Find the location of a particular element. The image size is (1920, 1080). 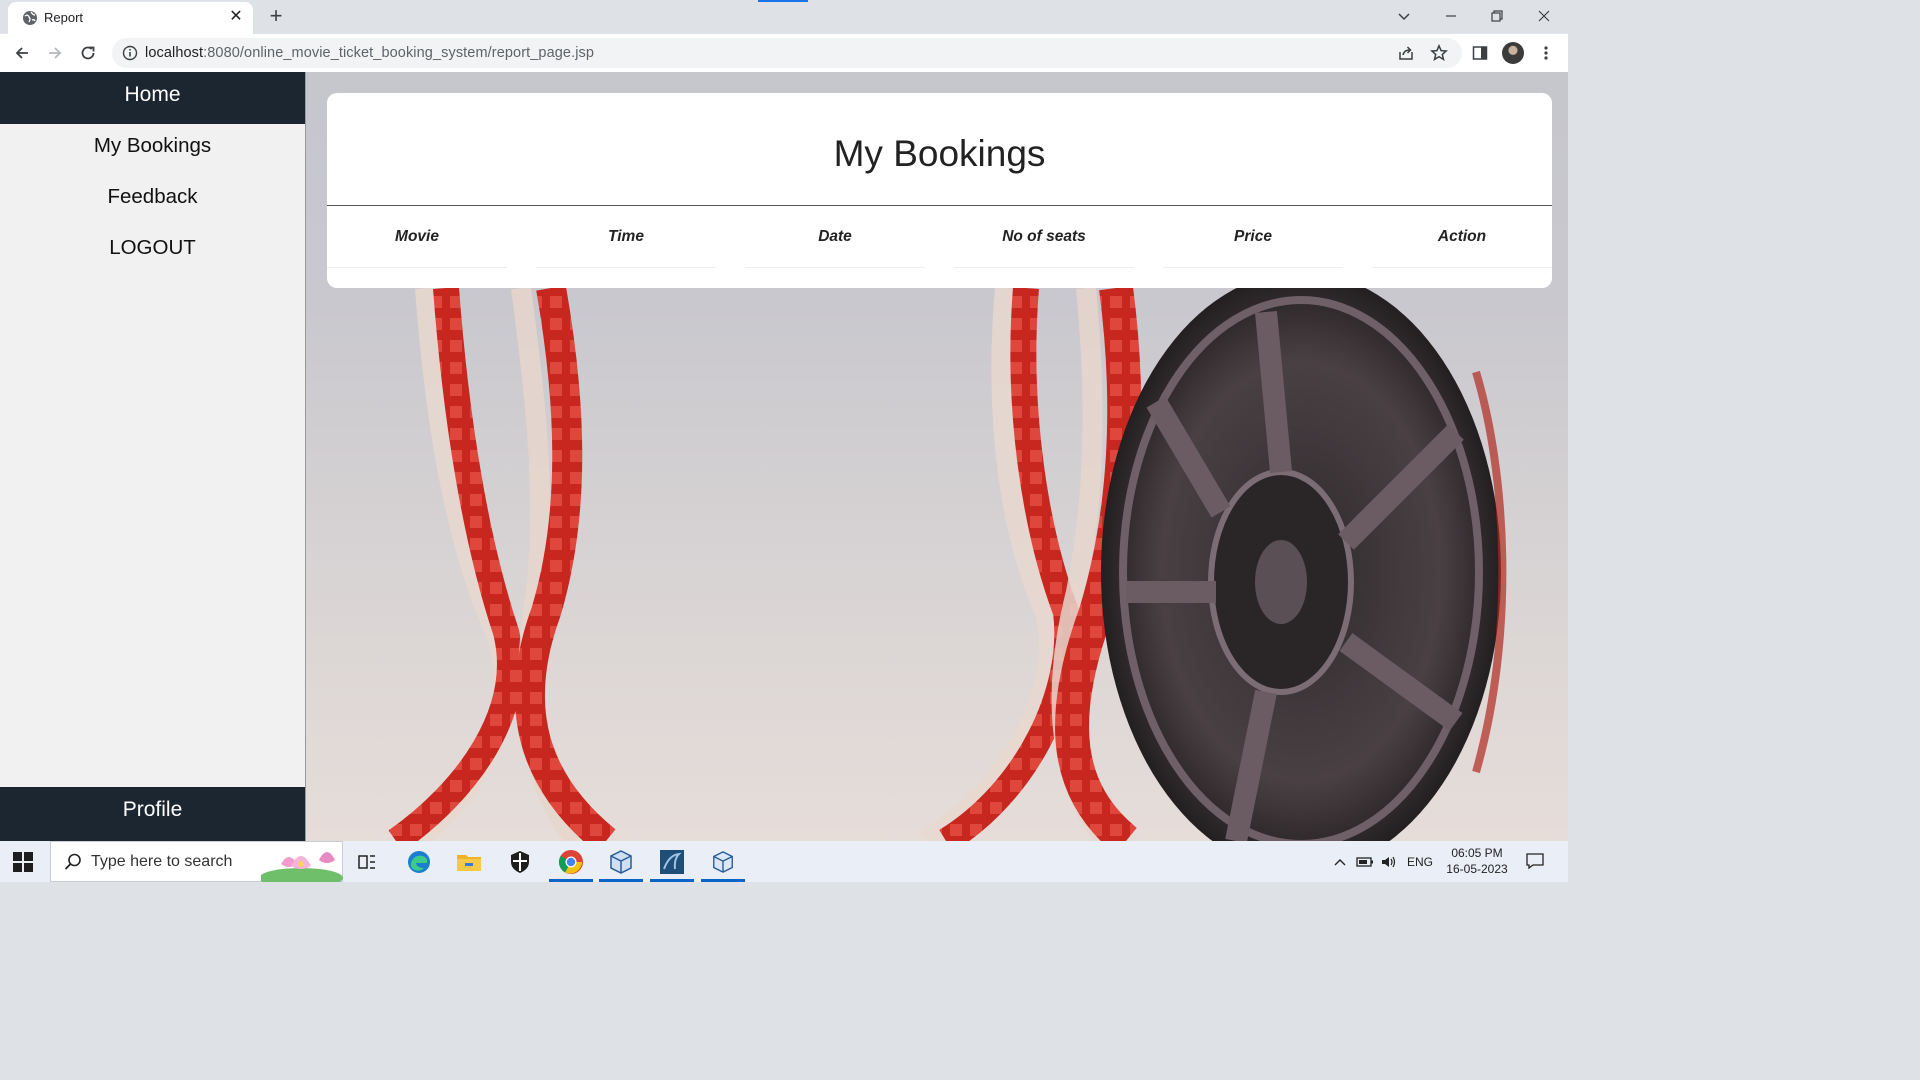

battery-icon is located at coordinates (1365, 862).